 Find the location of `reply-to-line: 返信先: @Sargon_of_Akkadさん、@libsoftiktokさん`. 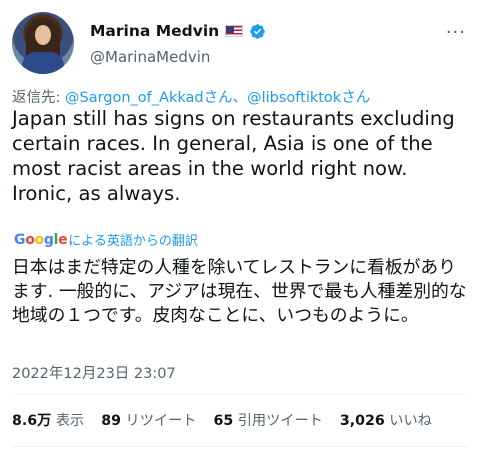

reply-to-line: 返信先: @Sargon_of_Akkadさん、@libsoftiktokさん is located at coordinates (191, 96).